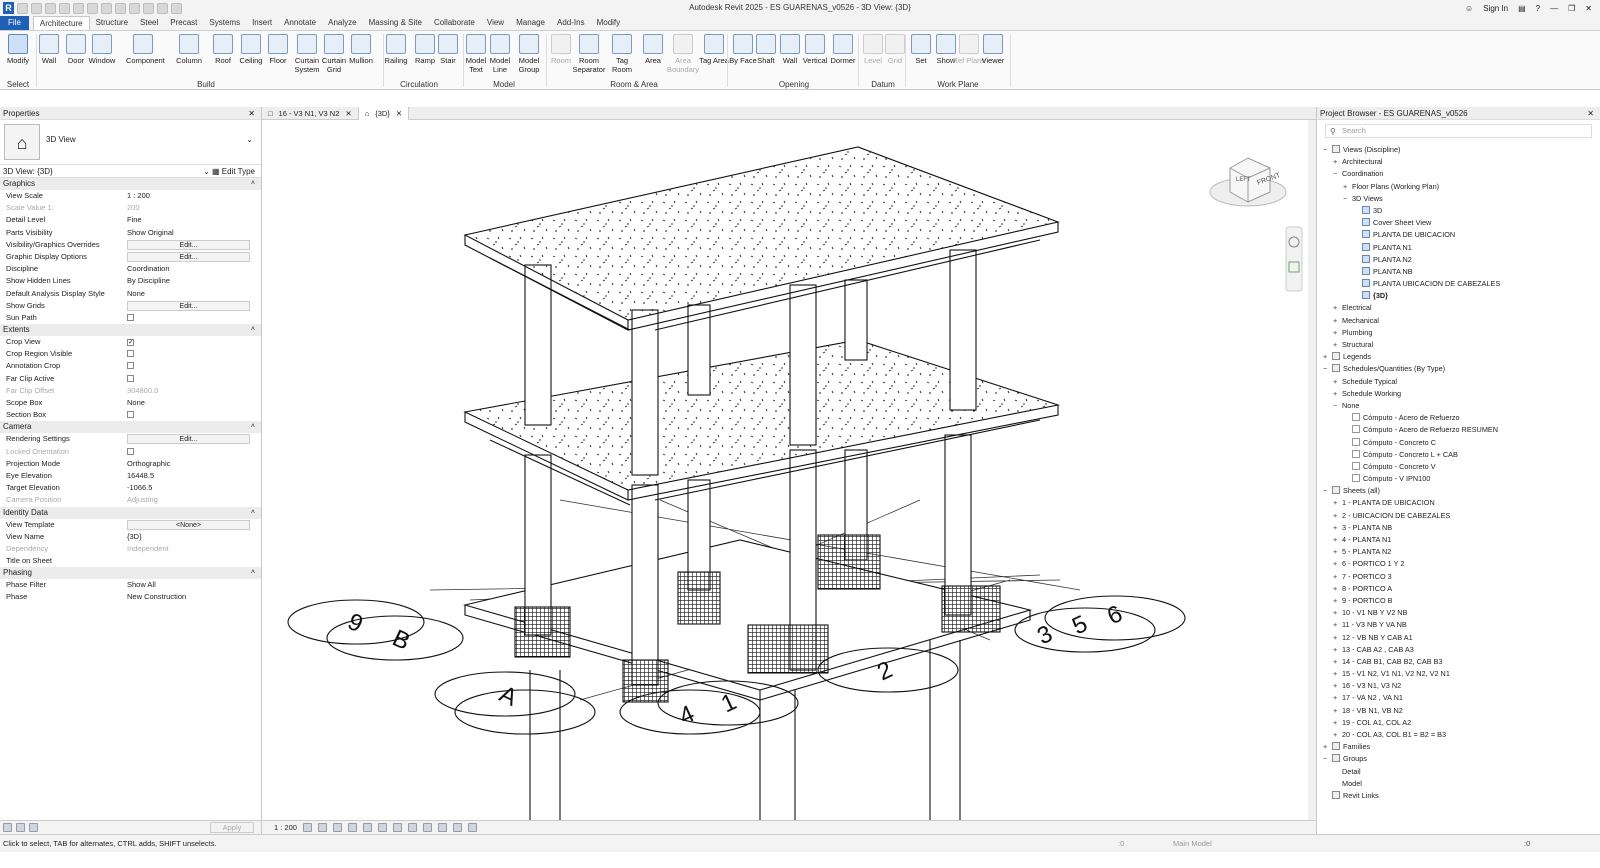 Image resolution: width=1600 pixels, height=868 pixels. Describe the element at coordinates (1458, 564) in the screenshot. I see `browser-node-6-portico-1-y-2: +6 - PORTICO 1 Y 2` at that location.